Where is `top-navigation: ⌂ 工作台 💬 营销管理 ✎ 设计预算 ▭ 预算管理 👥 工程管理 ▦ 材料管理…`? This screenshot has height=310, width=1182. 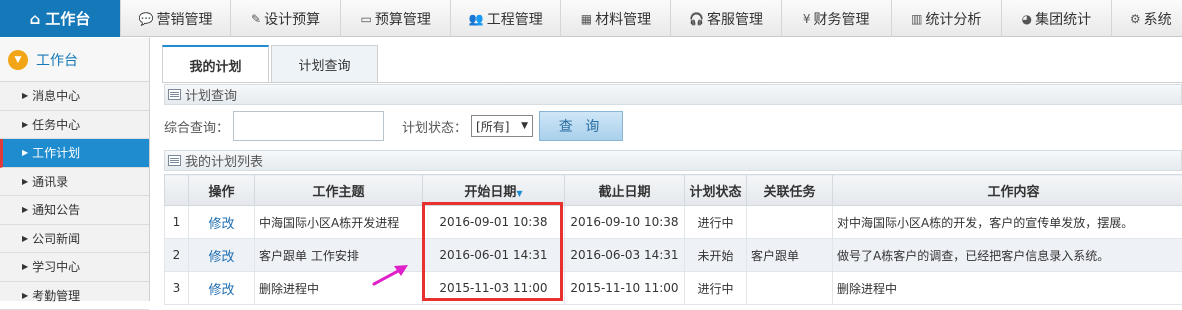
top-navigation: ⌂ 工作台 💬 营销管理 ✎ 设计预算 ▭ 预算管理 👥 工程管理 ▦ 材料管理… is located at coordinates (591, 18).